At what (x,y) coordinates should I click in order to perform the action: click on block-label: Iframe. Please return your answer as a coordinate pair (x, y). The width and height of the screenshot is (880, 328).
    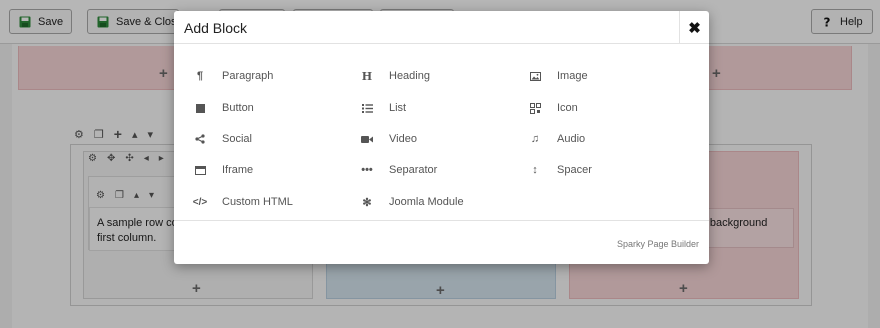
    Looking at the image, I should click on (238, 170).